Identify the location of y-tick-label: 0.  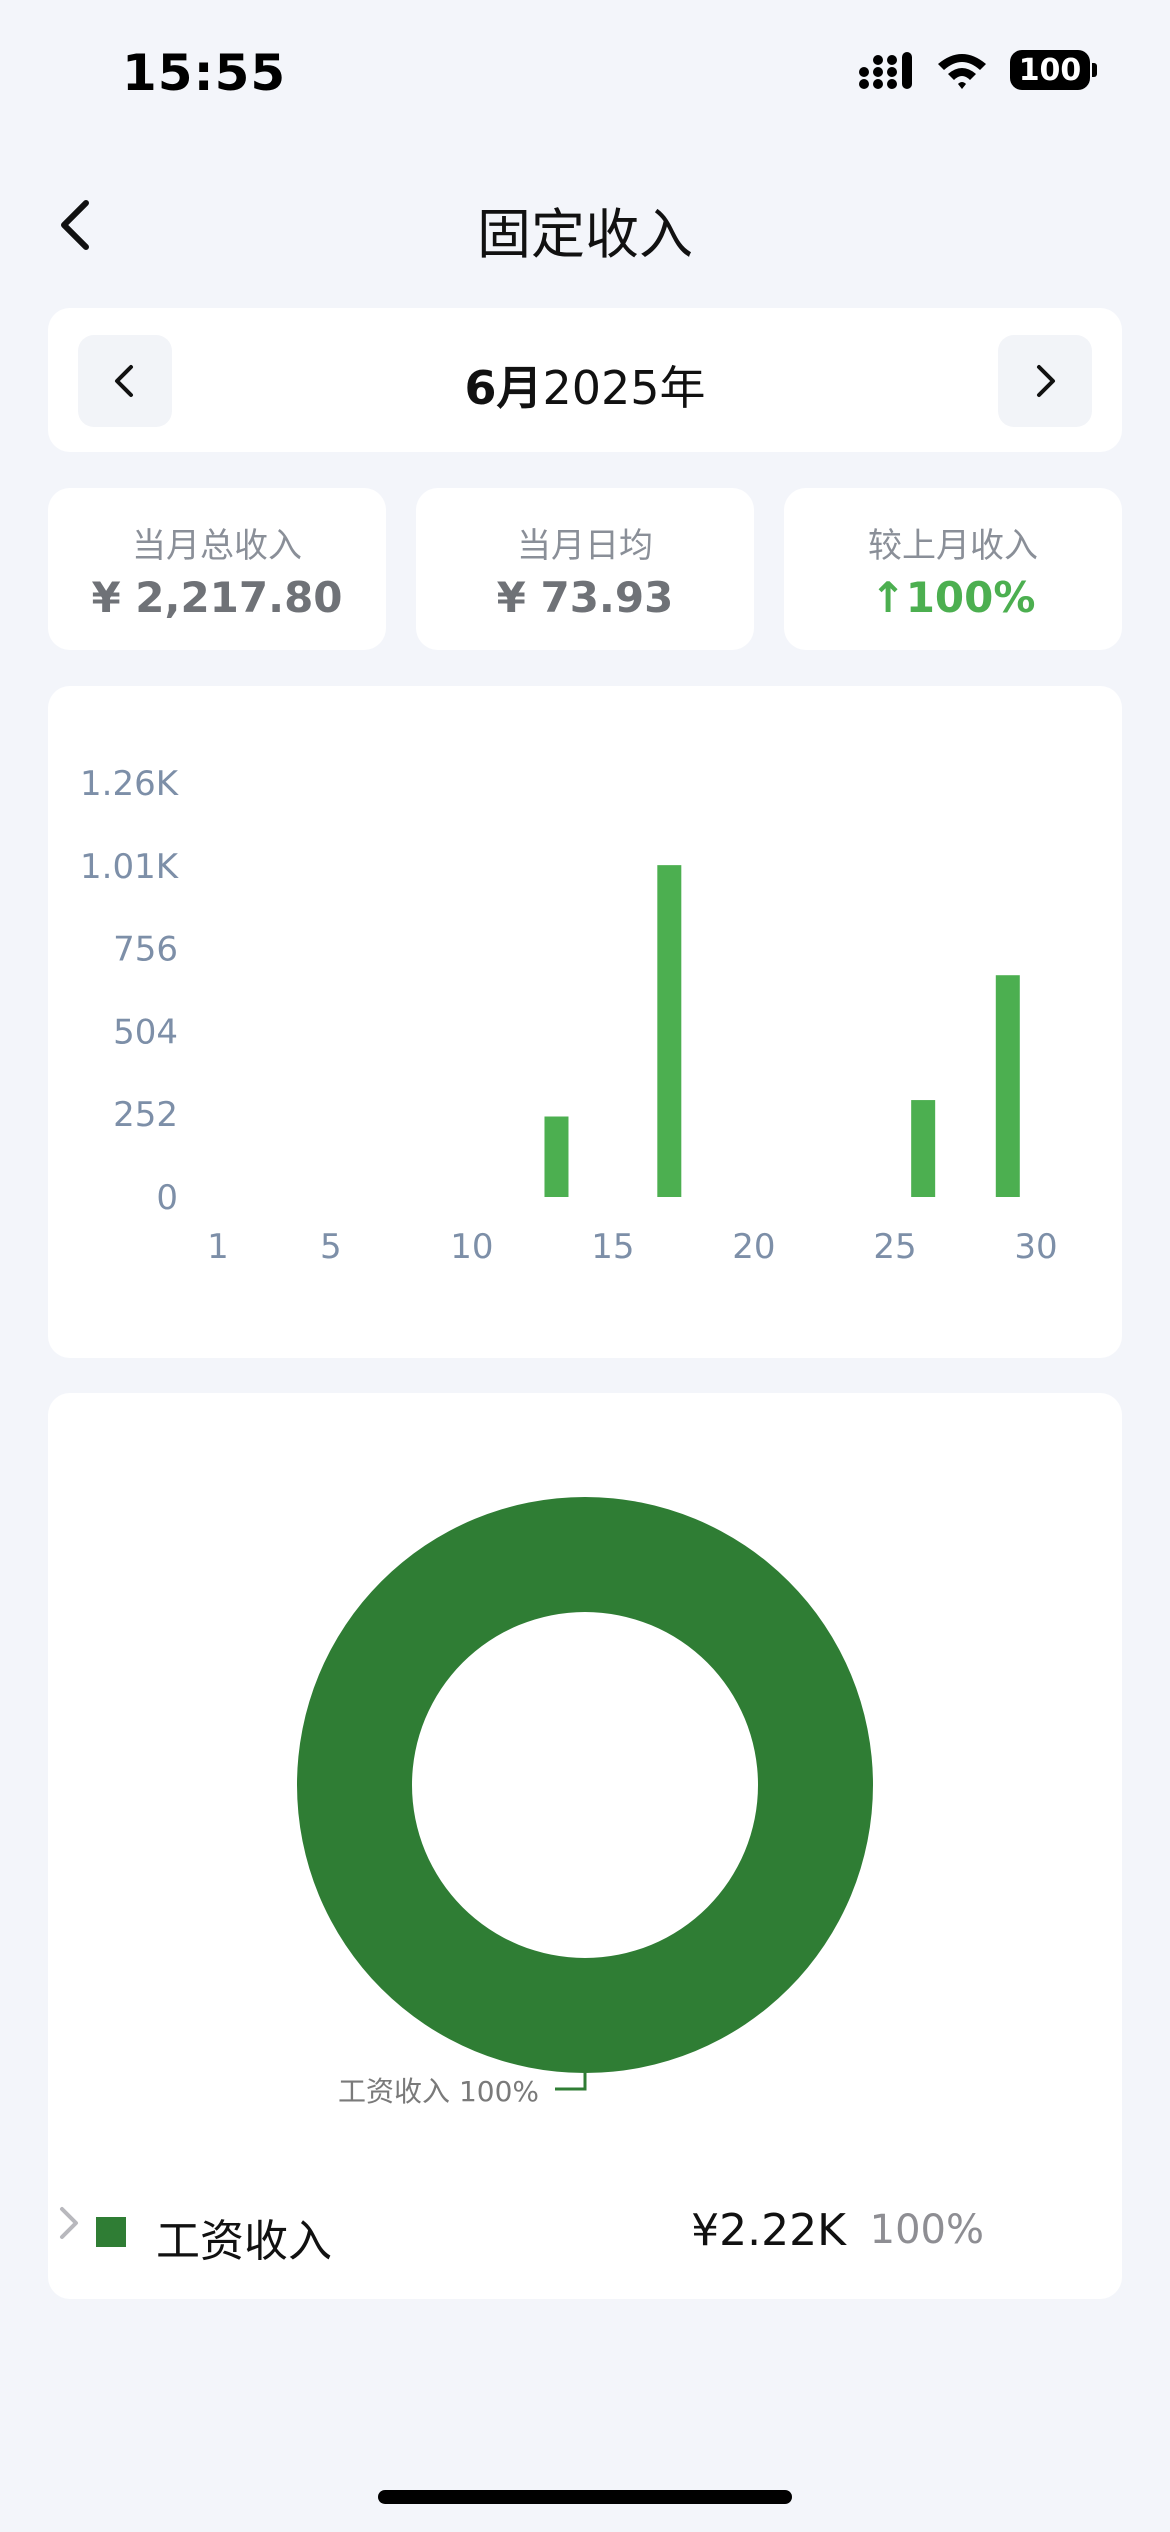
(167, 1198).